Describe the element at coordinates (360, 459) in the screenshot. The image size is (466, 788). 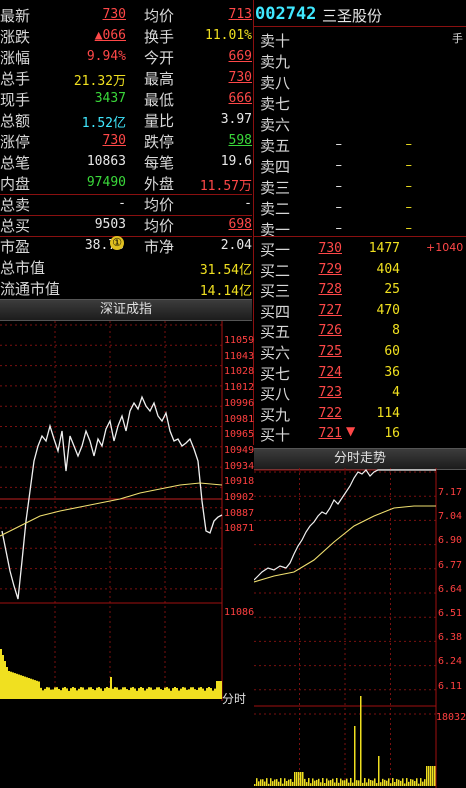
I see `intraday-chart-title: 分时走势` at that location.